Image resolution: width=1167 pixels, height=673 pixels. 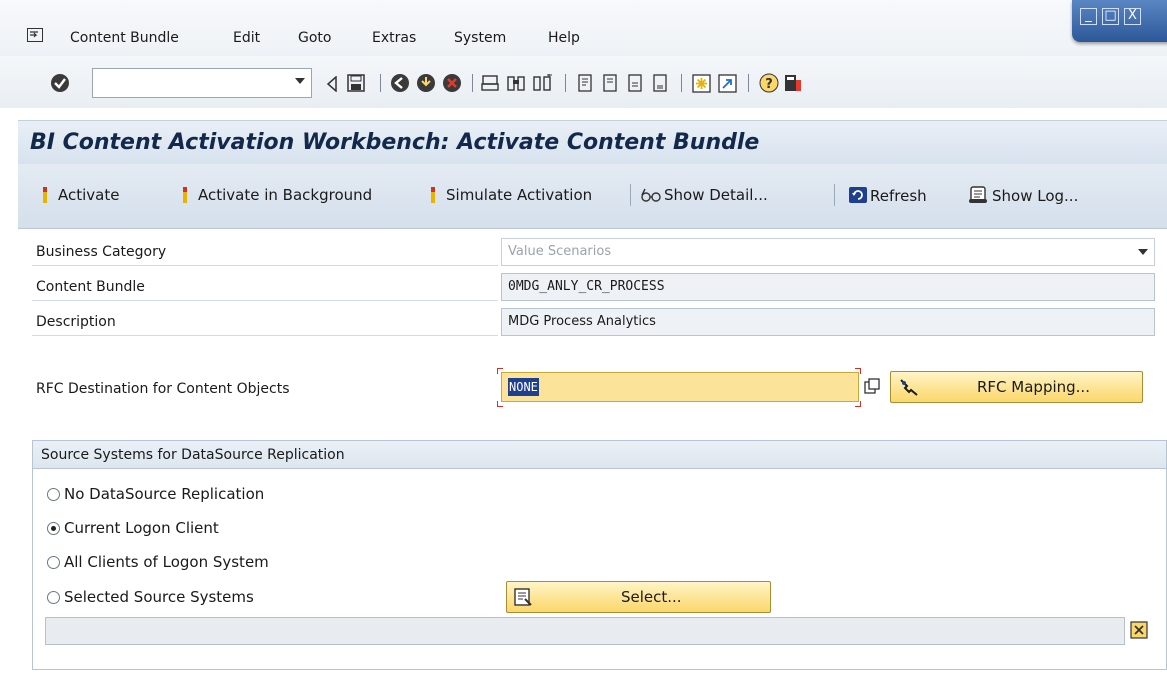 I want to click on maximize-button: □, so click(x=1110, y=16).